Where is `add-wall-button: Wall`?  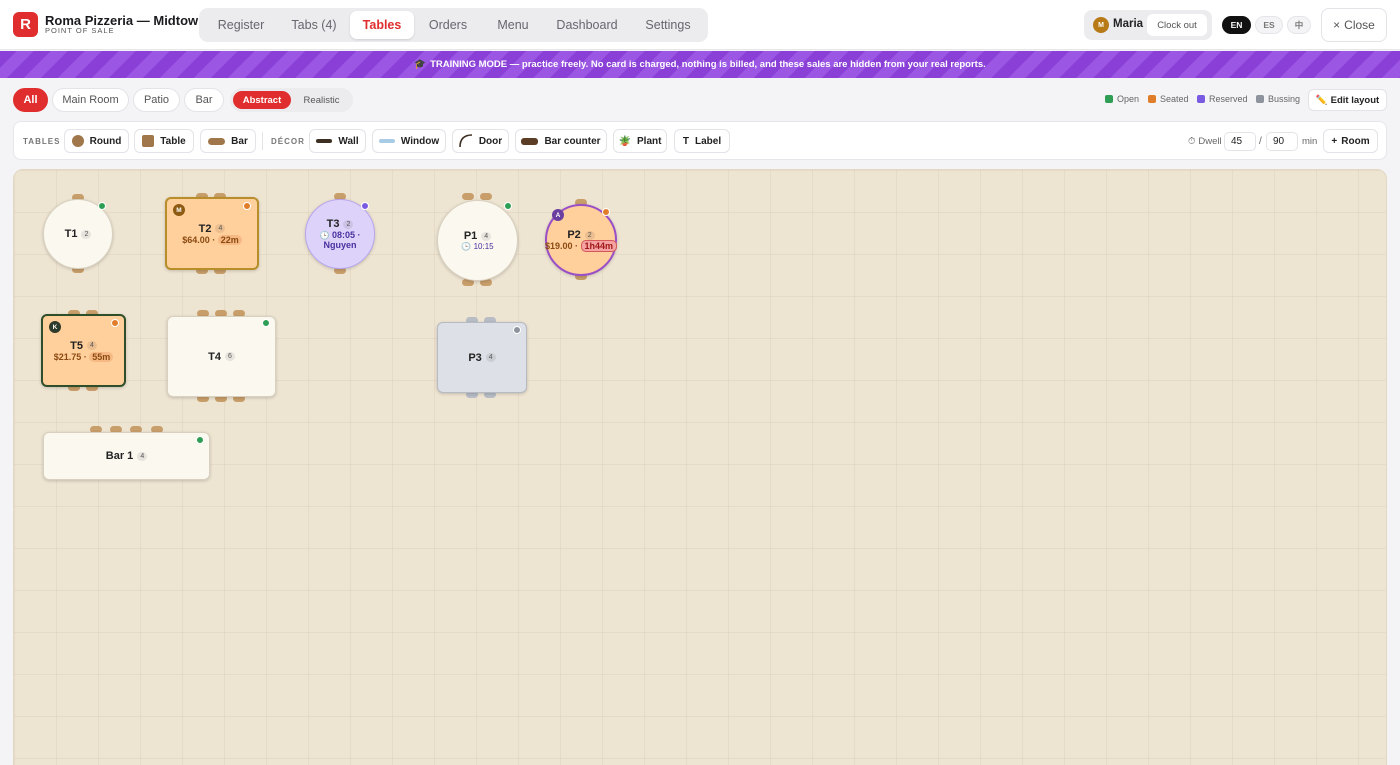 add-wall-button: Wall is located at coordinates (337, 141).